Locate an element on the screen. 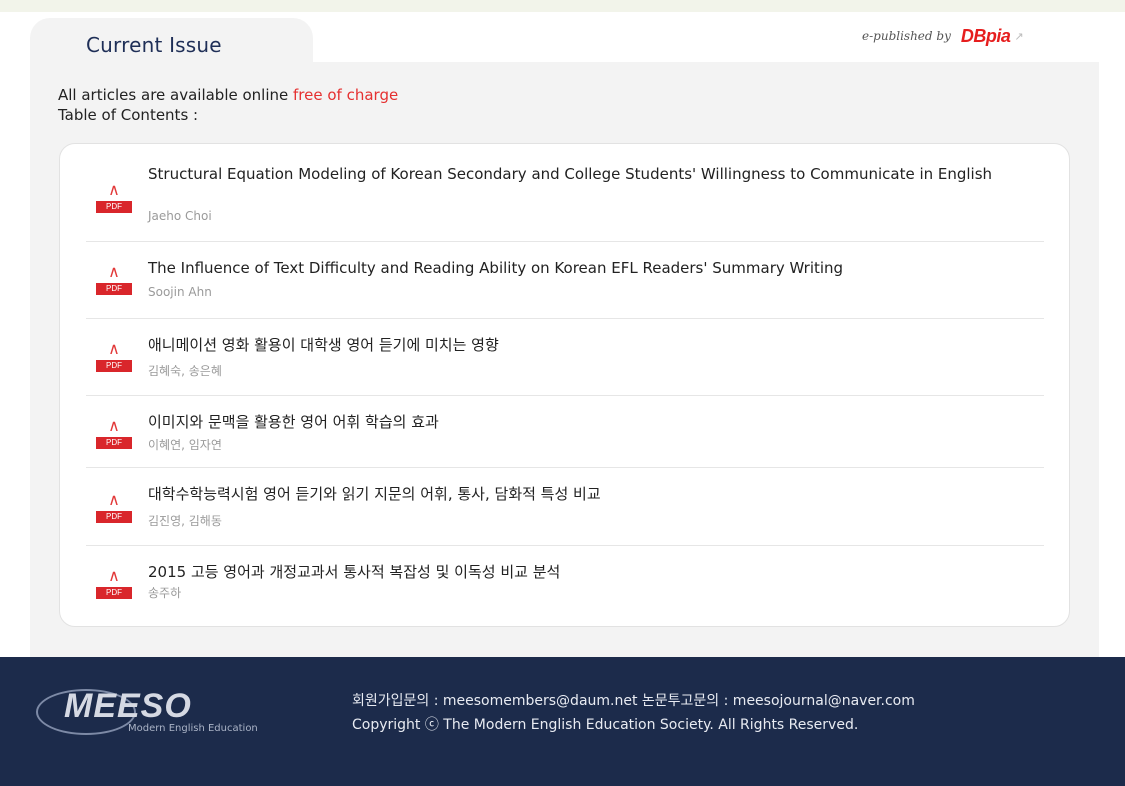 The height and width of the screenshot is (786, 1125). article-authors: 이혜연, 임자연 is located at coordinates (185, 445).